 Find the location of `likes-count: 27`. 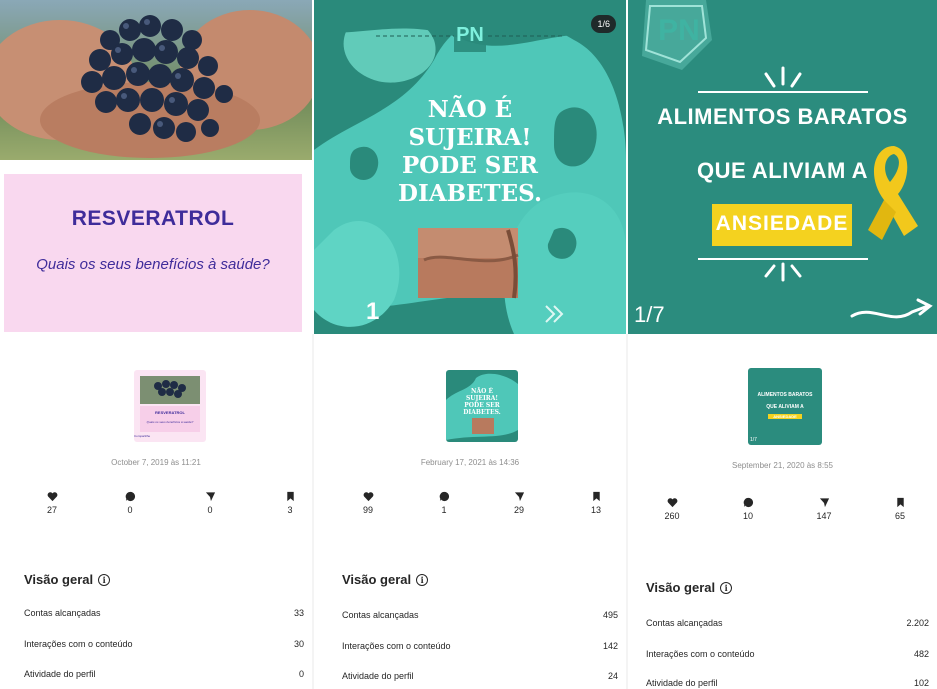

likes-count: 27 is located at coordinates (51, 510).